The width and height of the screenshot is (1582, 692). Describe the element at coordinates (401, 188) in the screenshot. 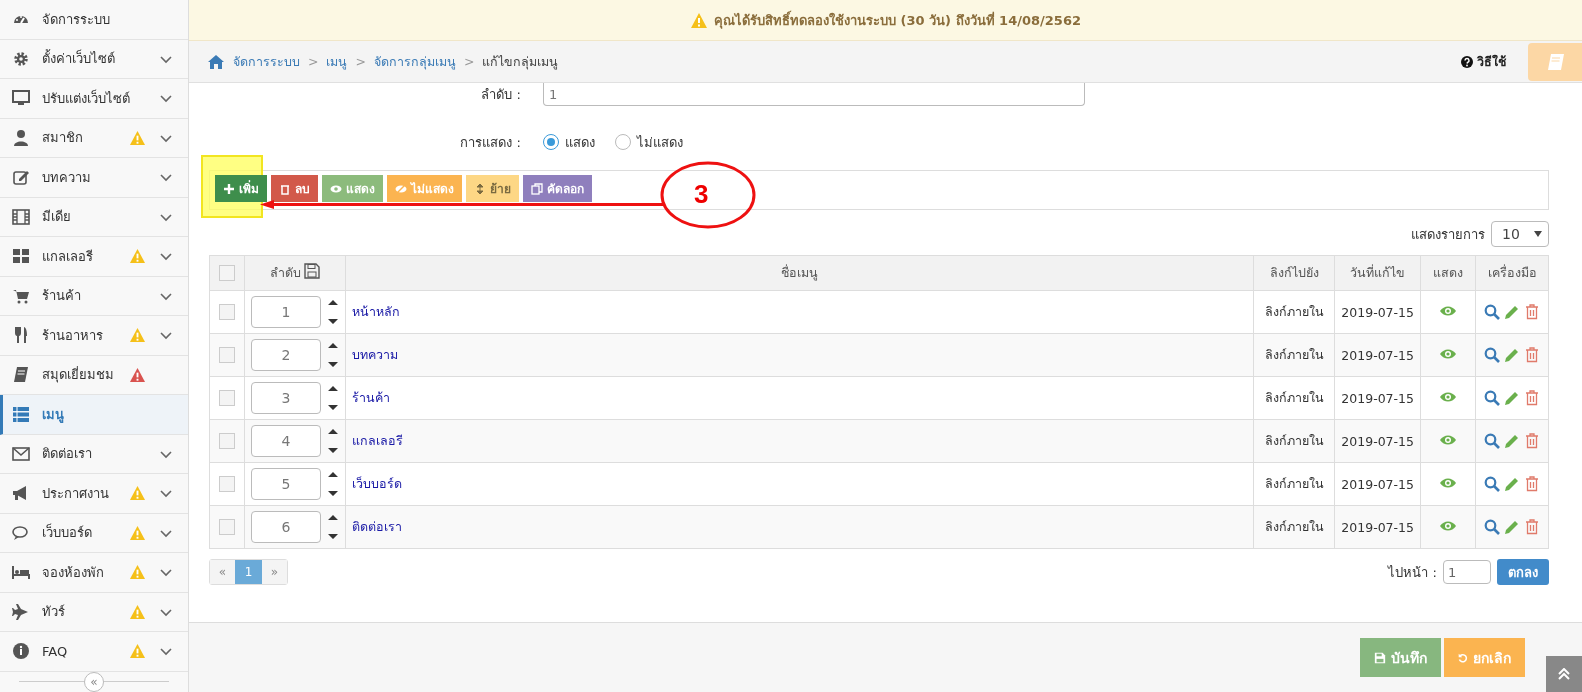

I see `eye-slash-icon` at that location.